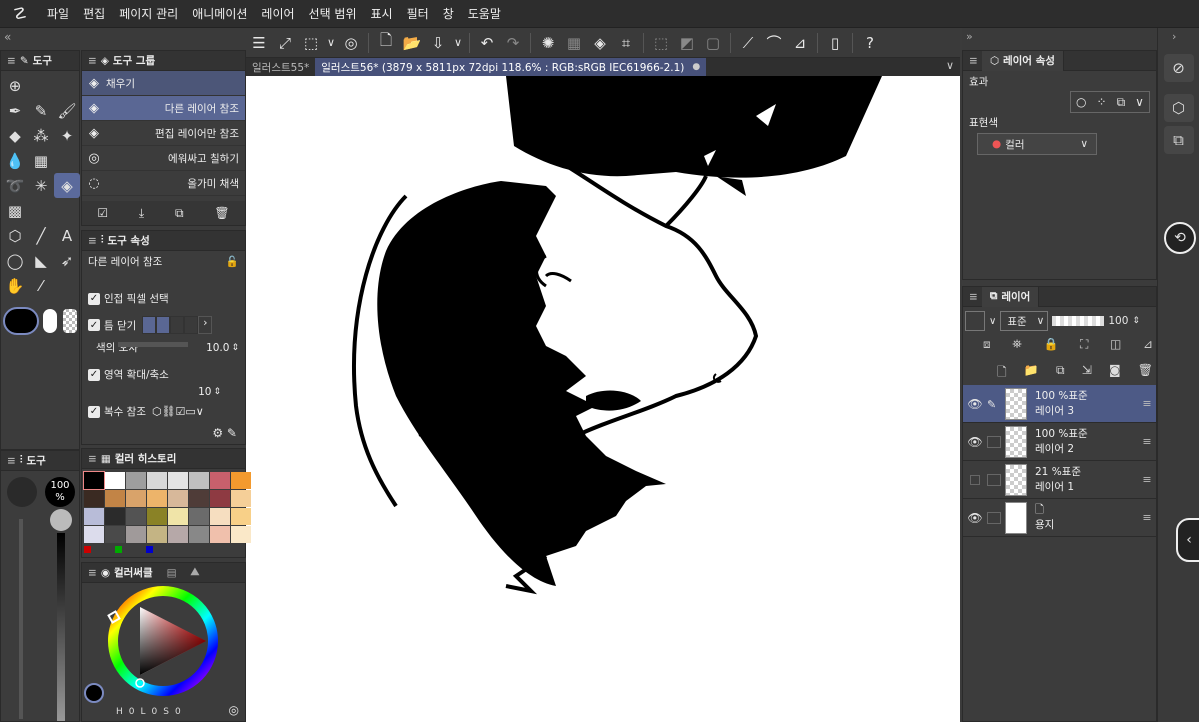 Image resolution: width=1199 pixels, height=722 pixels. Describe the element at coordinates (179, 213) in the screenshot. I see `duplicate-icon: ⧉` at that location.